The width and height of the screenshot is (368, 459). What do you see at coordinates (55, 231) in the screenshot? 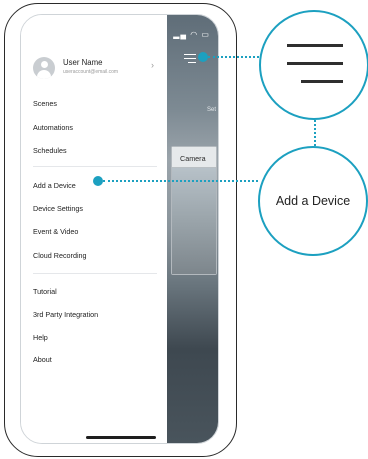
I see `menu-item-event-video: Event & Video` at bounding box center [55, 231].